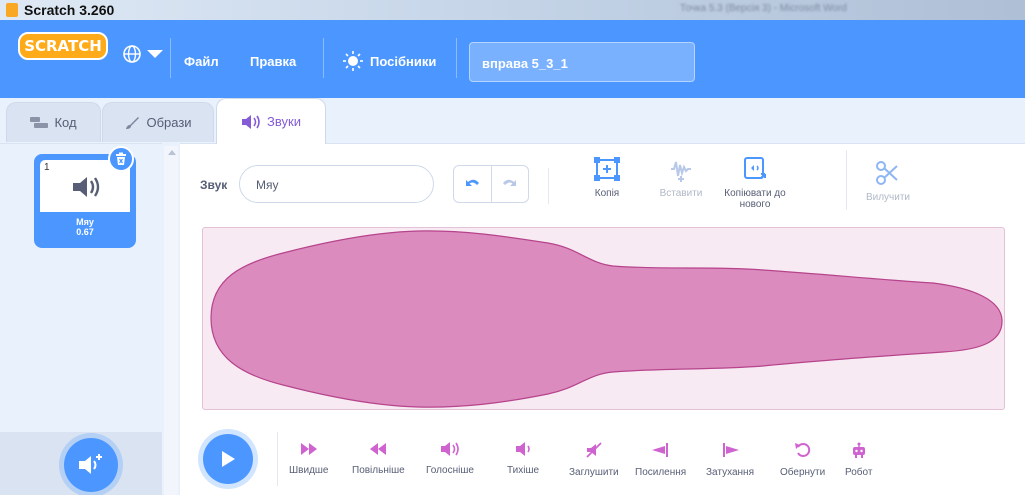 Image resolution: width=1025 pixels, height=495 pixels. I want to click on effect-louder: Голосніше, so click(450, 459).